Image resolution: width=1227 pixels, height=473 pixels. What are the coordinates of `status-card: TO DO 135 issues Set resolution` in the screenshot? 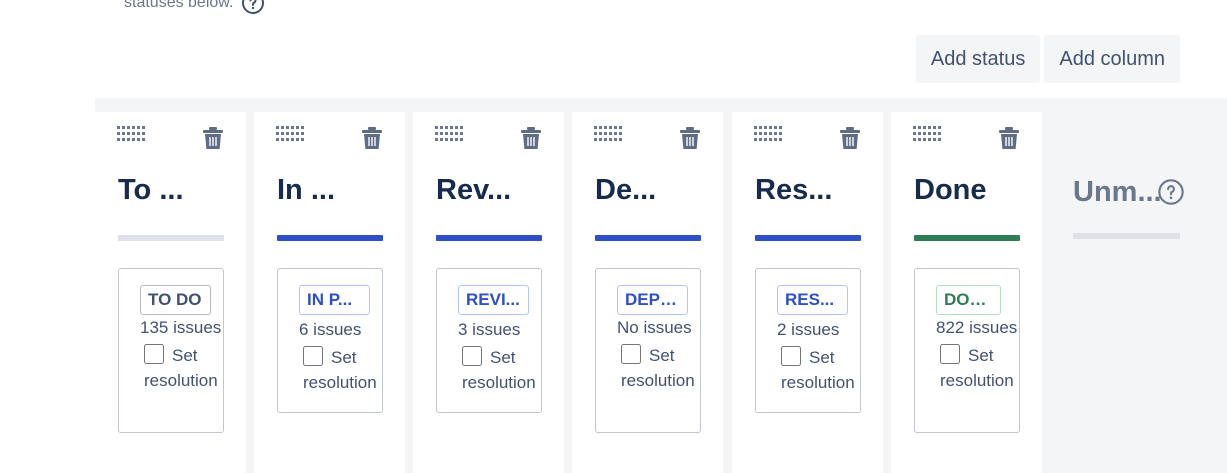 It's located at (171, 350).